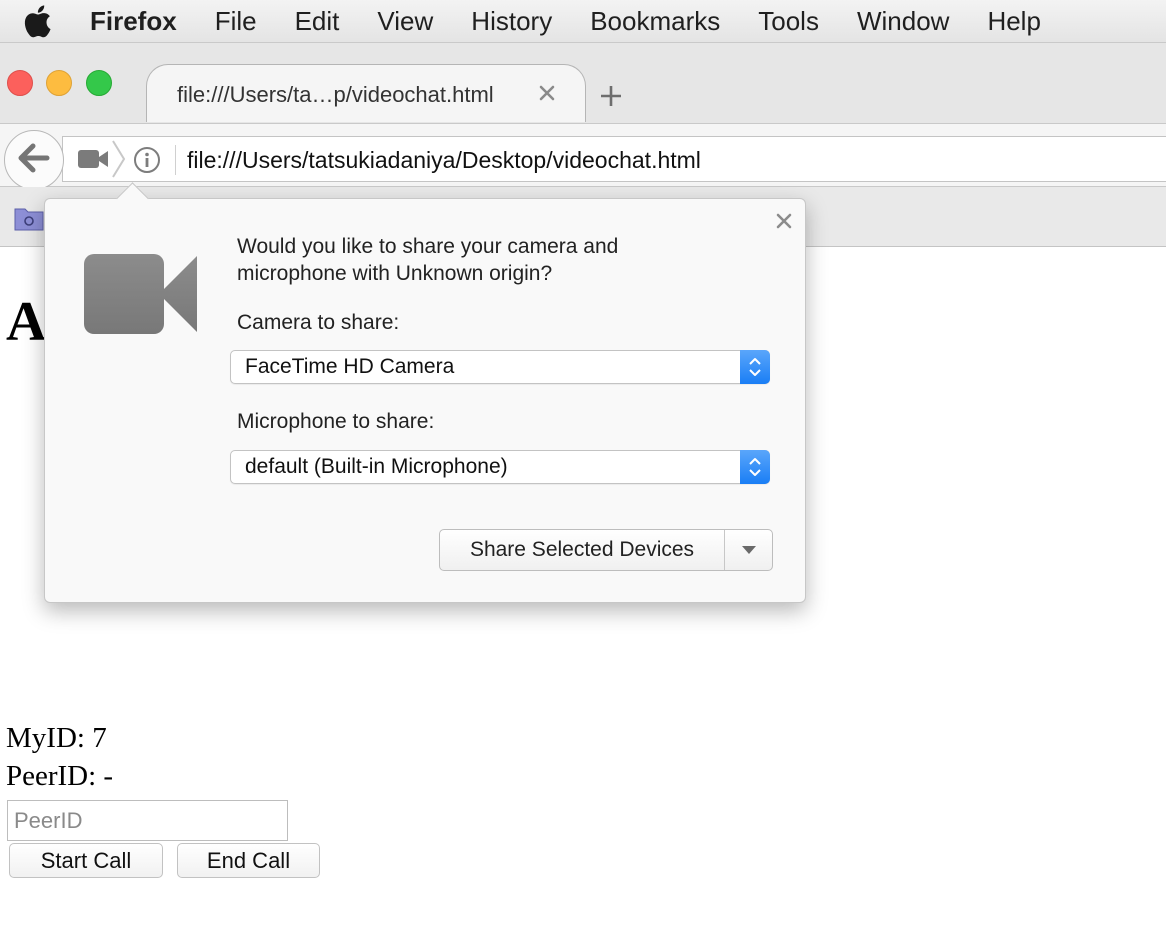  What do you see at coordinates (903, 21) in the screenshot?
I see `menu-window: Window` at bounding box center [903, 21].